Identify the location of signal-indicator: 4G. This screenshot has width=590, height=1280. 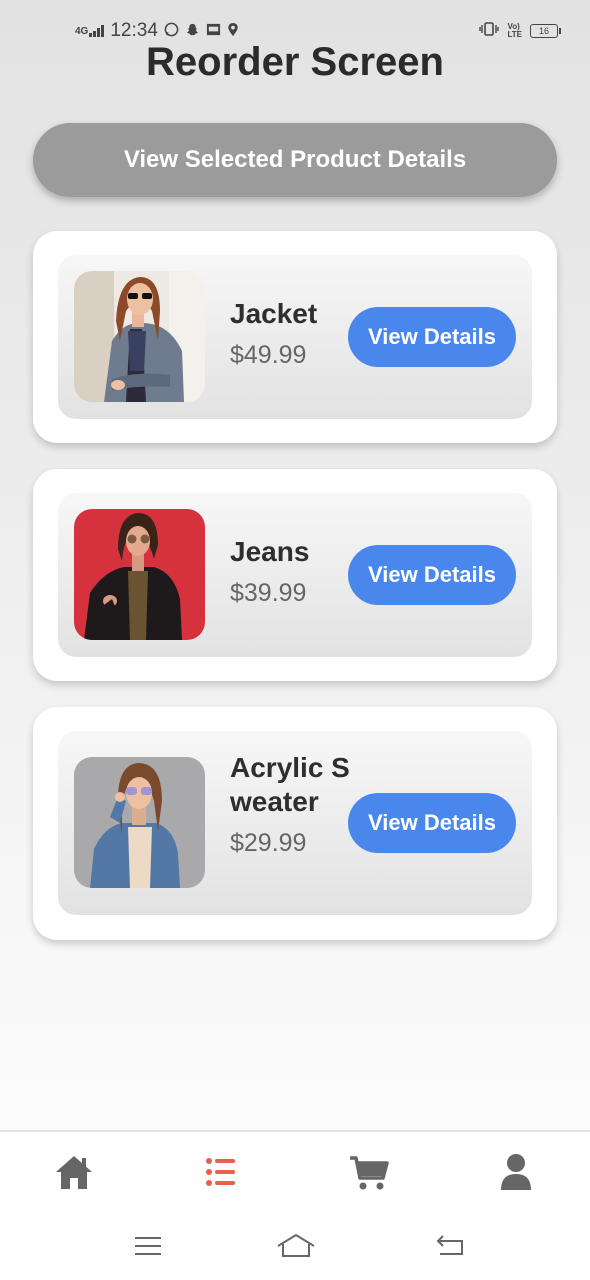
(90, 31).